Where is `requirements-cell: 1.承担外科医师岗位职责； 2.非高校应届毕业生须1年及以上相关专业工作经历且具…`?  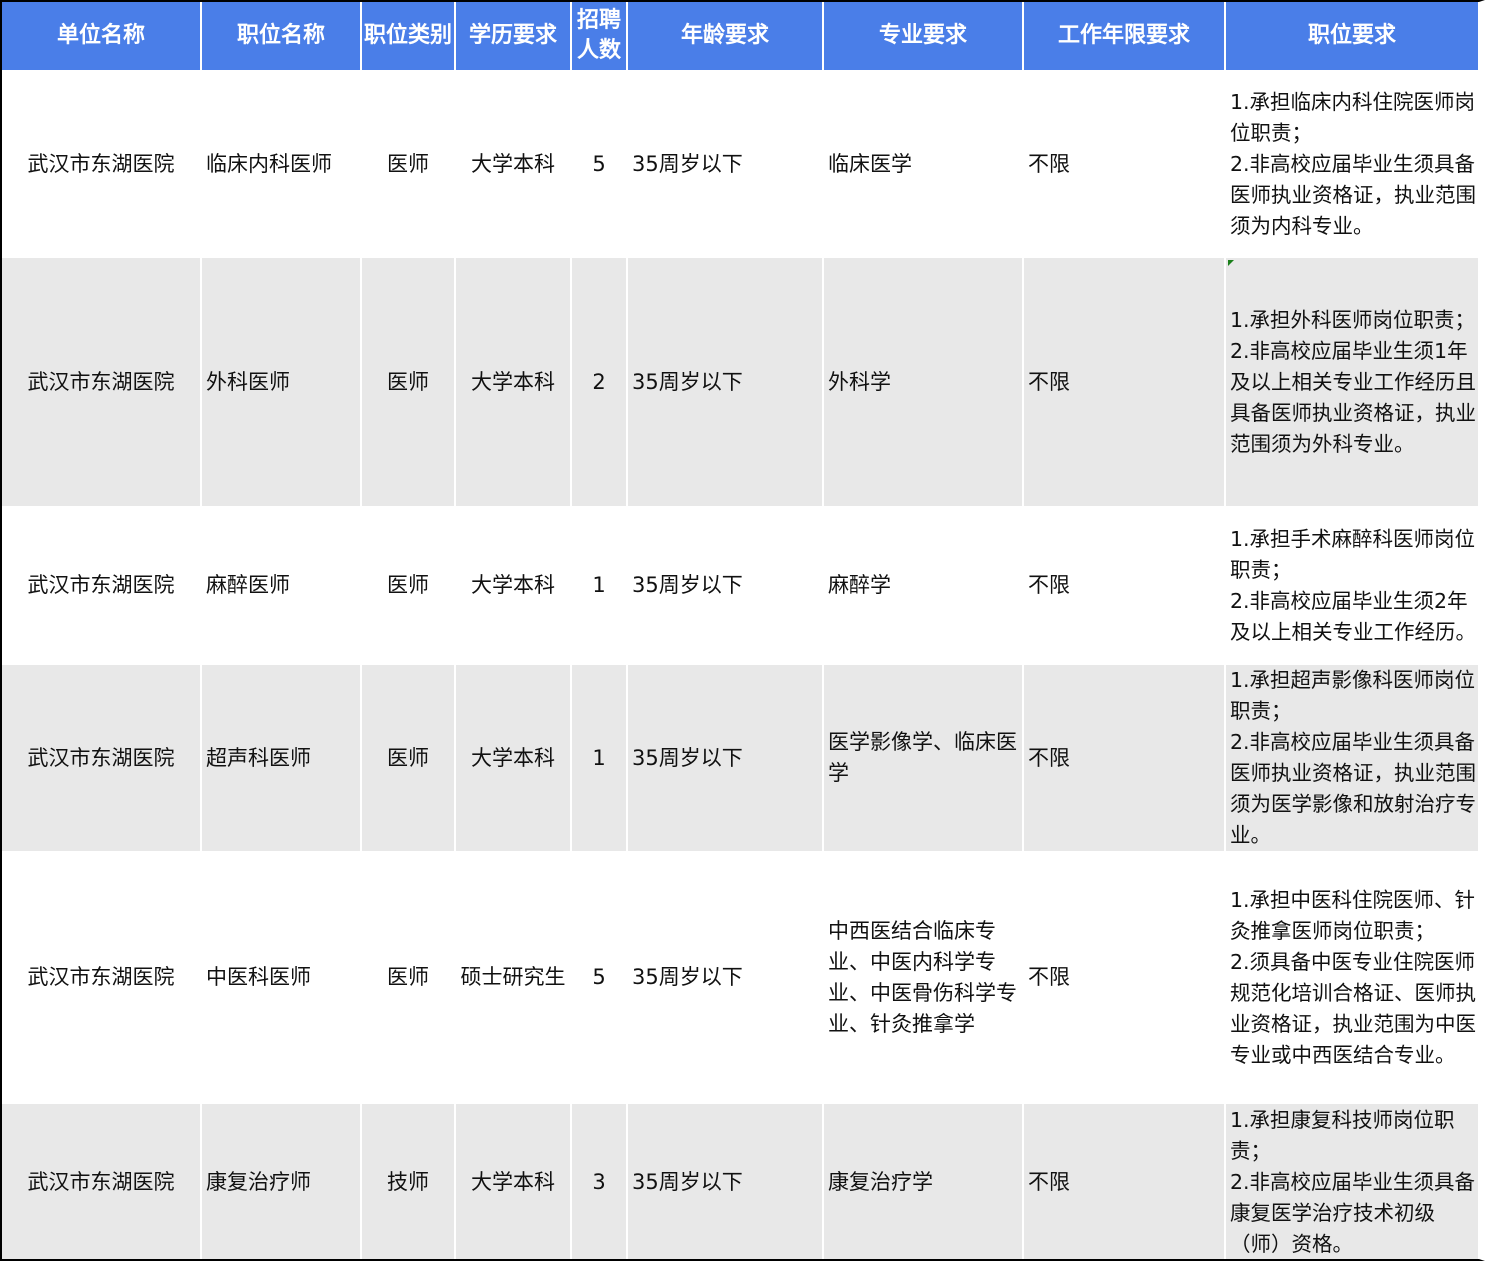 requirements-cell: 1.承担外科医师岗位职责； 2.非高校应届毕业生须1年及以上相关专业工作经历且具… is located at coordinates (1352, 383).